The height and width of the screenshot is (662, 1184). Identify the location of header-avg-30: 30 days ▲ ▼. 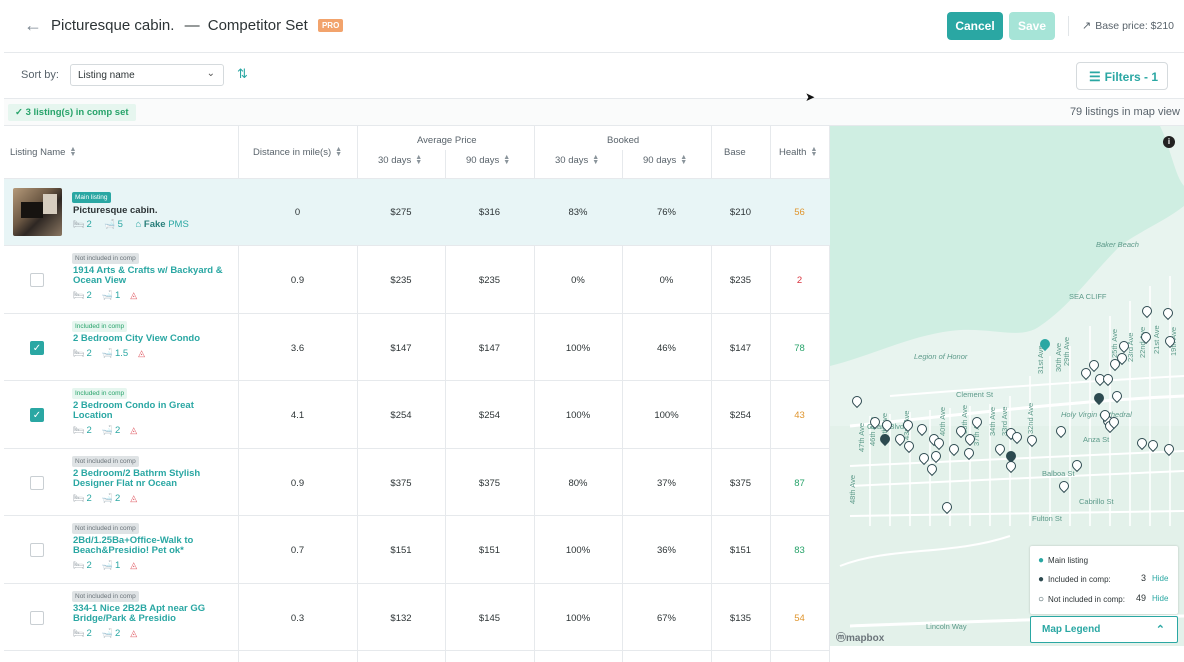
(400, 160).